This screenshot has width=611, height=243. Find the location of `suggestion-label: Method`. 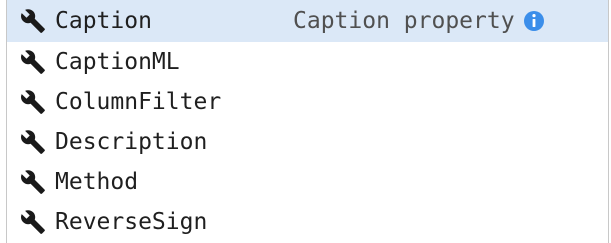

suggestion-label: Method is located at coordinates (97, 182).